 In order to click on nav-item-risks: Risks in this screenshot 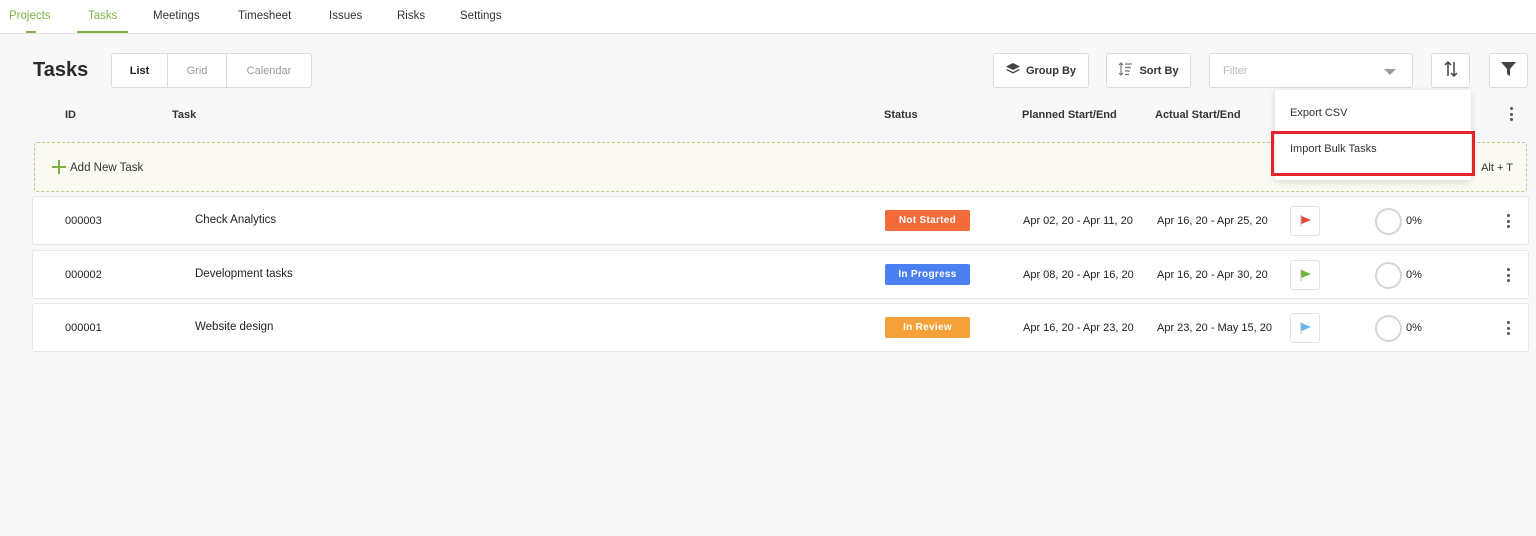, I will do `click(411, 16)`.